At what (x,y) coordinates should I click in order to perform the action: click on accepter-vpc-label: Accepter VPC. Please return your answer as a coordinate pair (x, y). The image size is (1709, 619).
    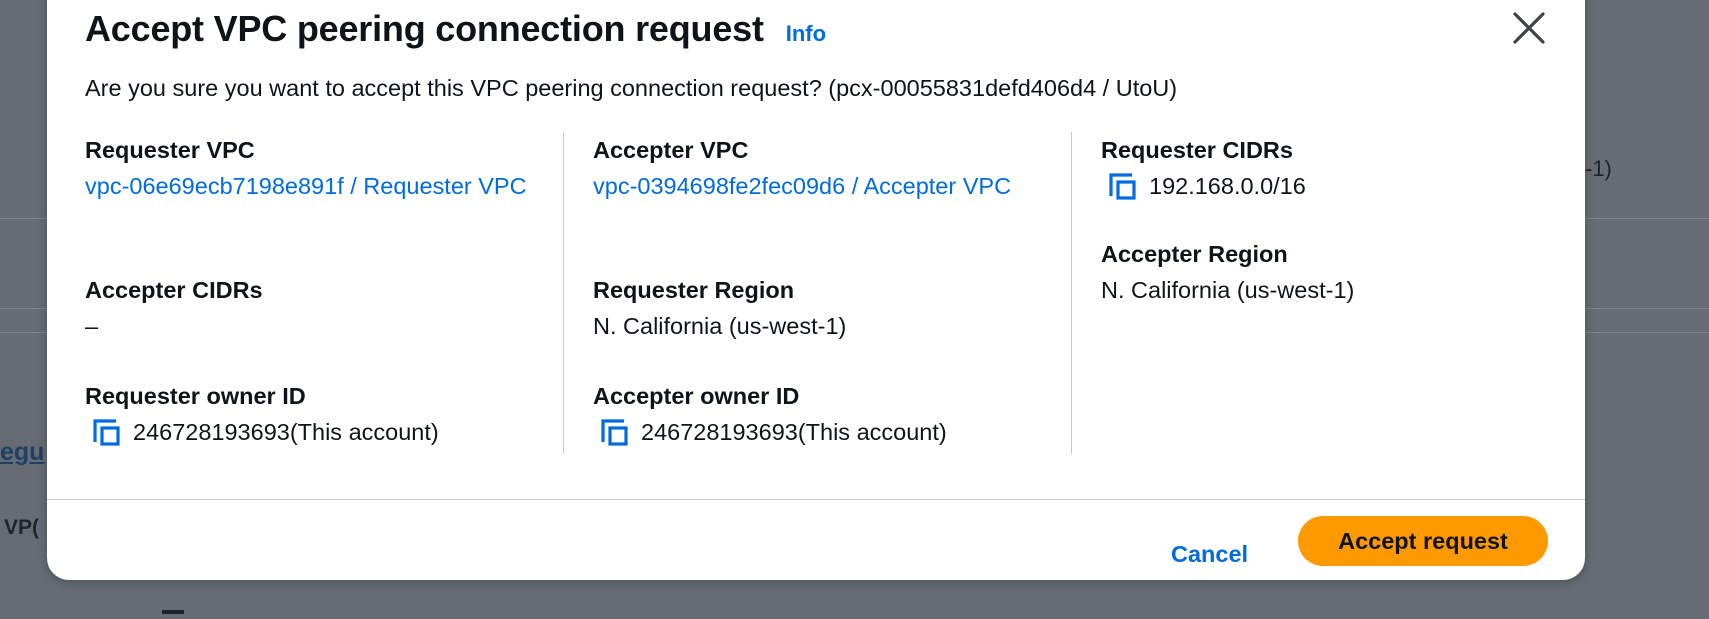
    Looking at the image, I should click on (671, 150).